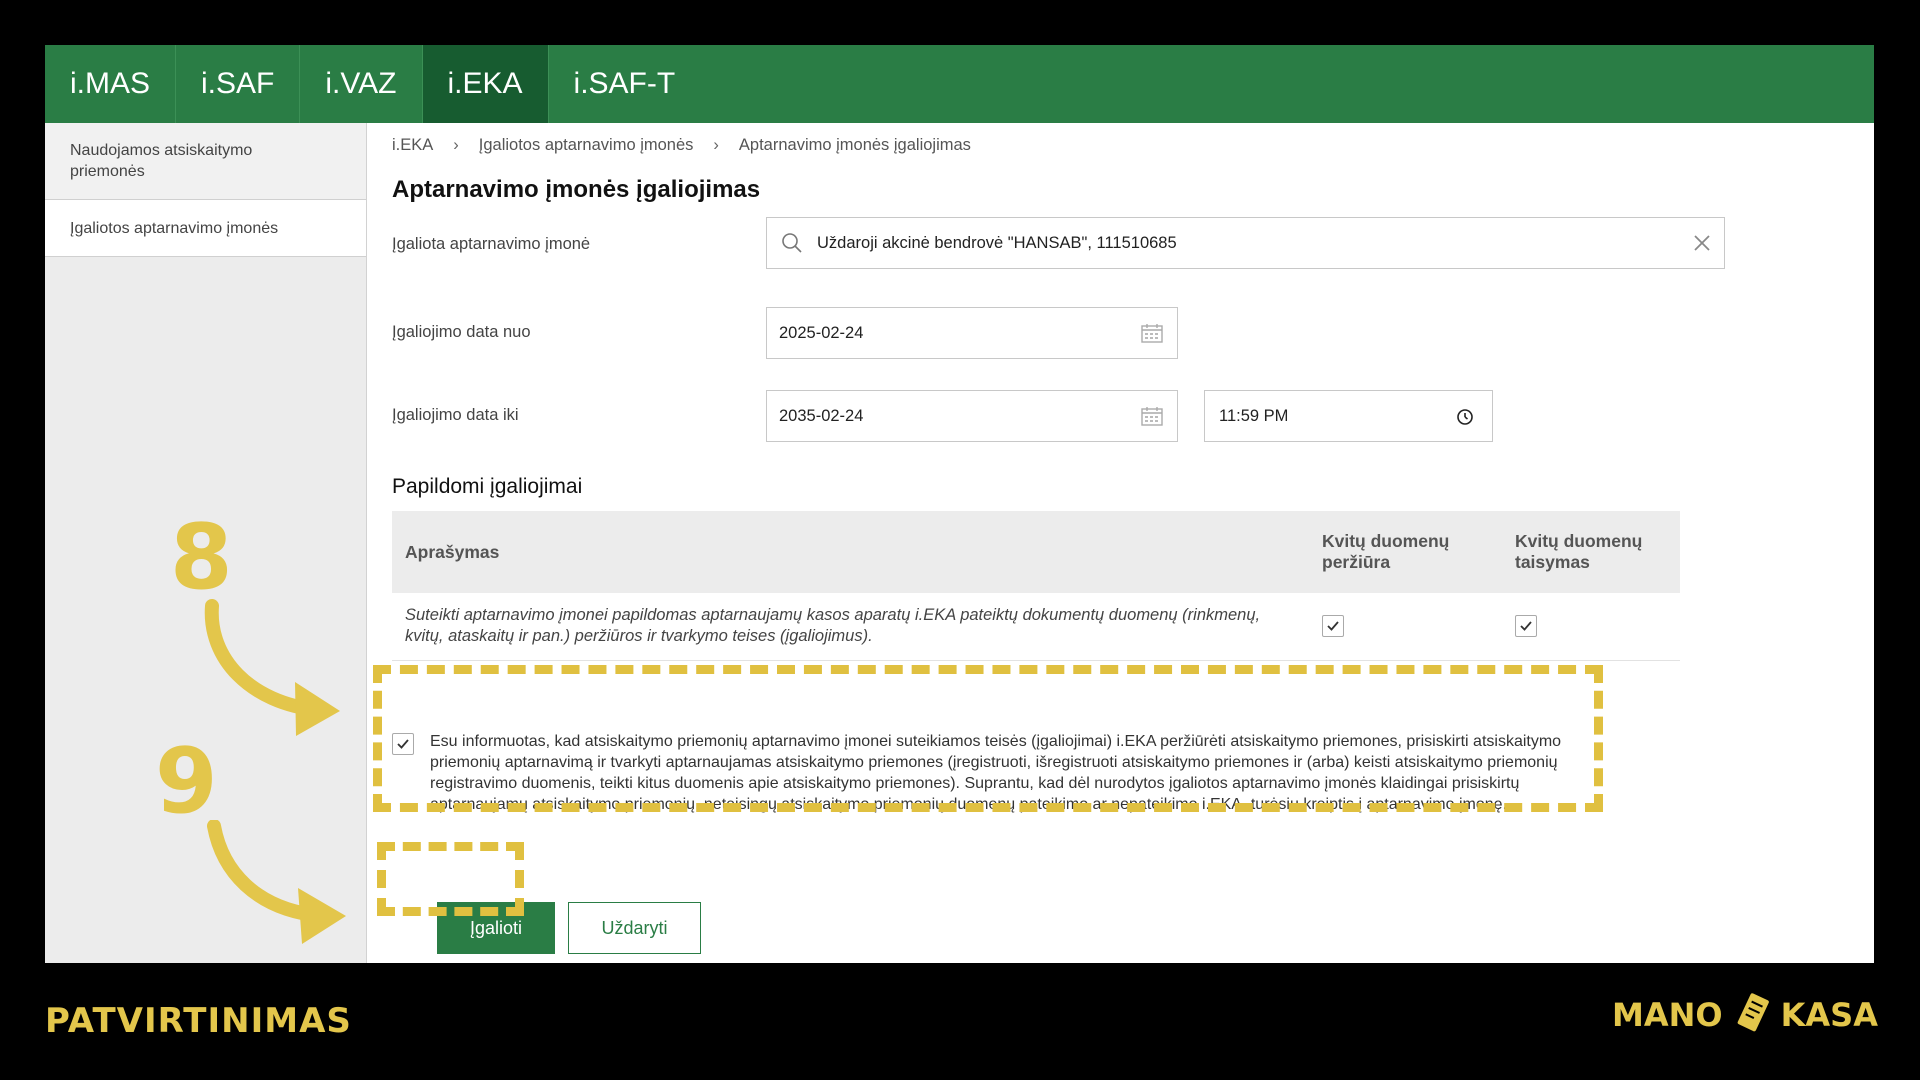  What do you see at coordinates (491, 244) in the screenshot?
I see `company-label: Įgaliota aptarnavimo įmonė` at bounding box center [491, 244].